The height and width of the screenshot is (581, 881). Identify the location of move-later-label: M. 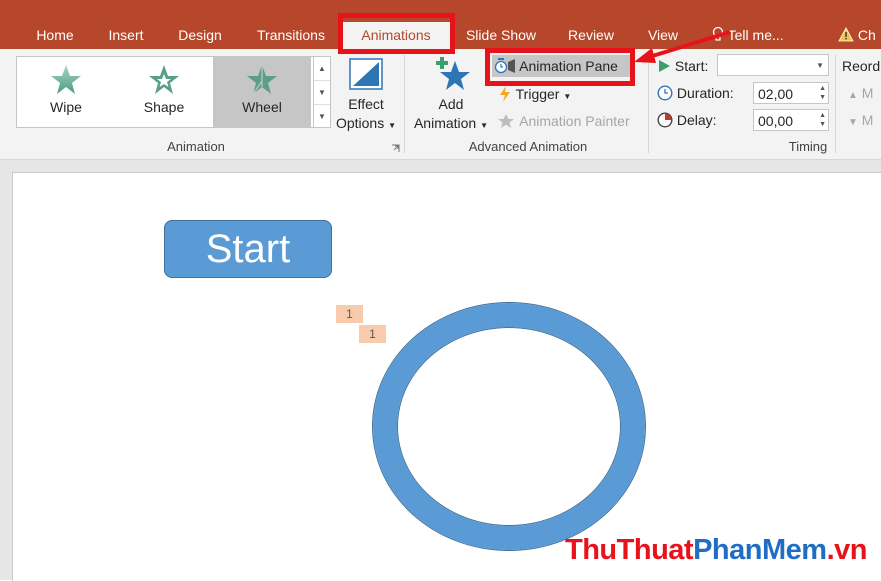
(867, 120).